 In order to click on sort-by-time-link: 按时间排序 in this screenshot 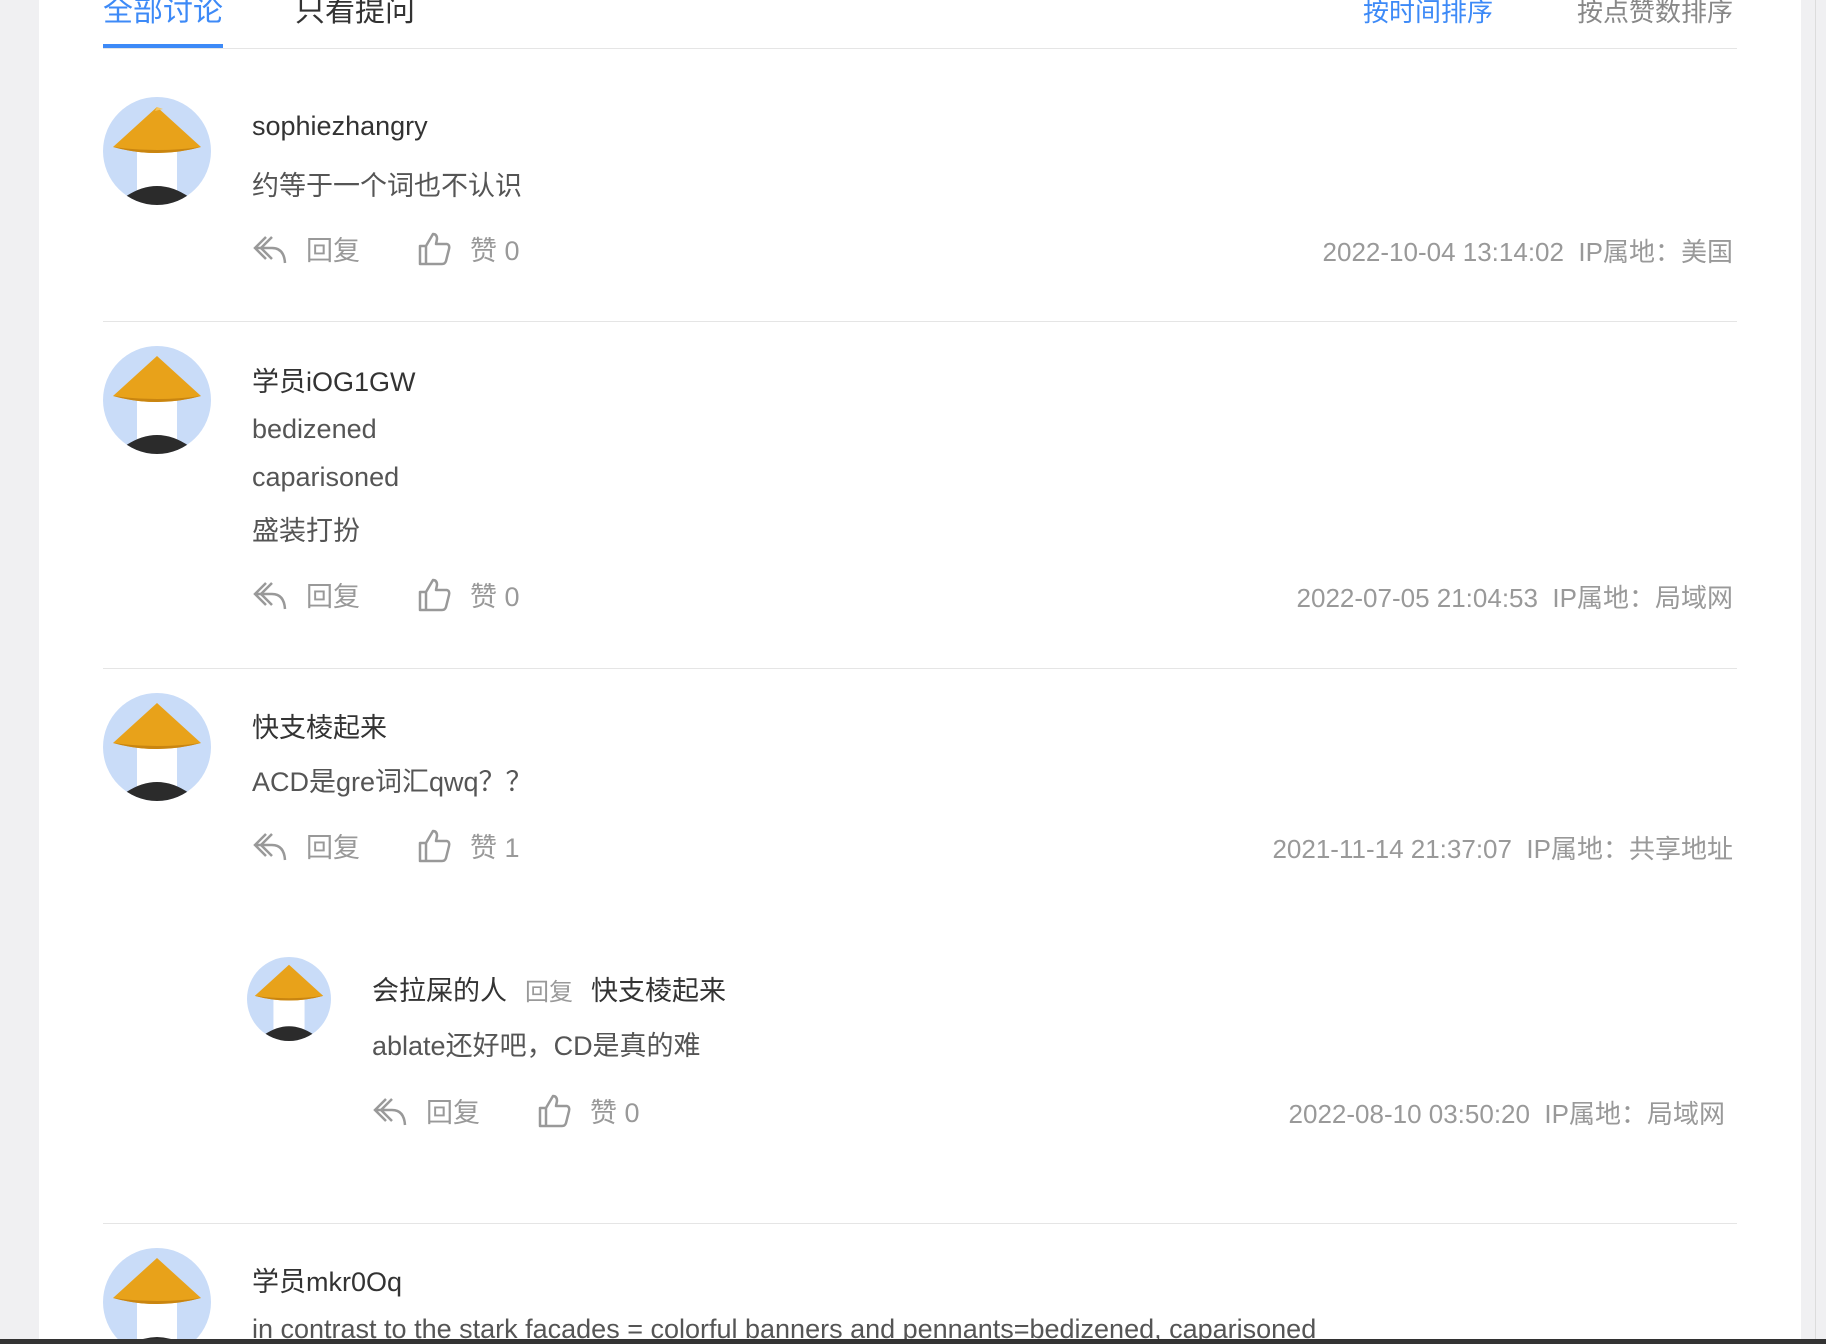, I will do `click(1428, 18)`.